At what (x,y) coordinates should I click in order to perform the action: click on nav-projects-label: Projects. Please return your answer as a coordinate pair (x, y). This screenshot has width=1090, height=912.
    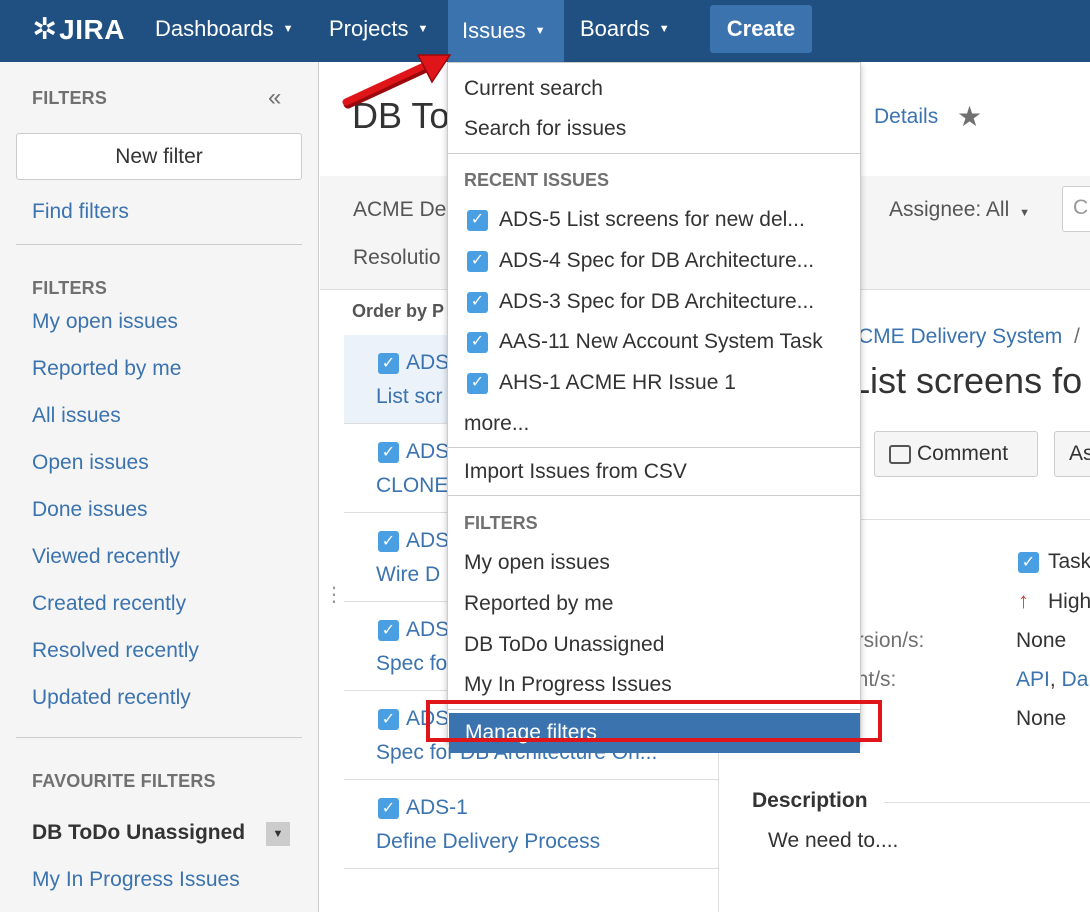
    Looking at the image, I should click on (369, 28).